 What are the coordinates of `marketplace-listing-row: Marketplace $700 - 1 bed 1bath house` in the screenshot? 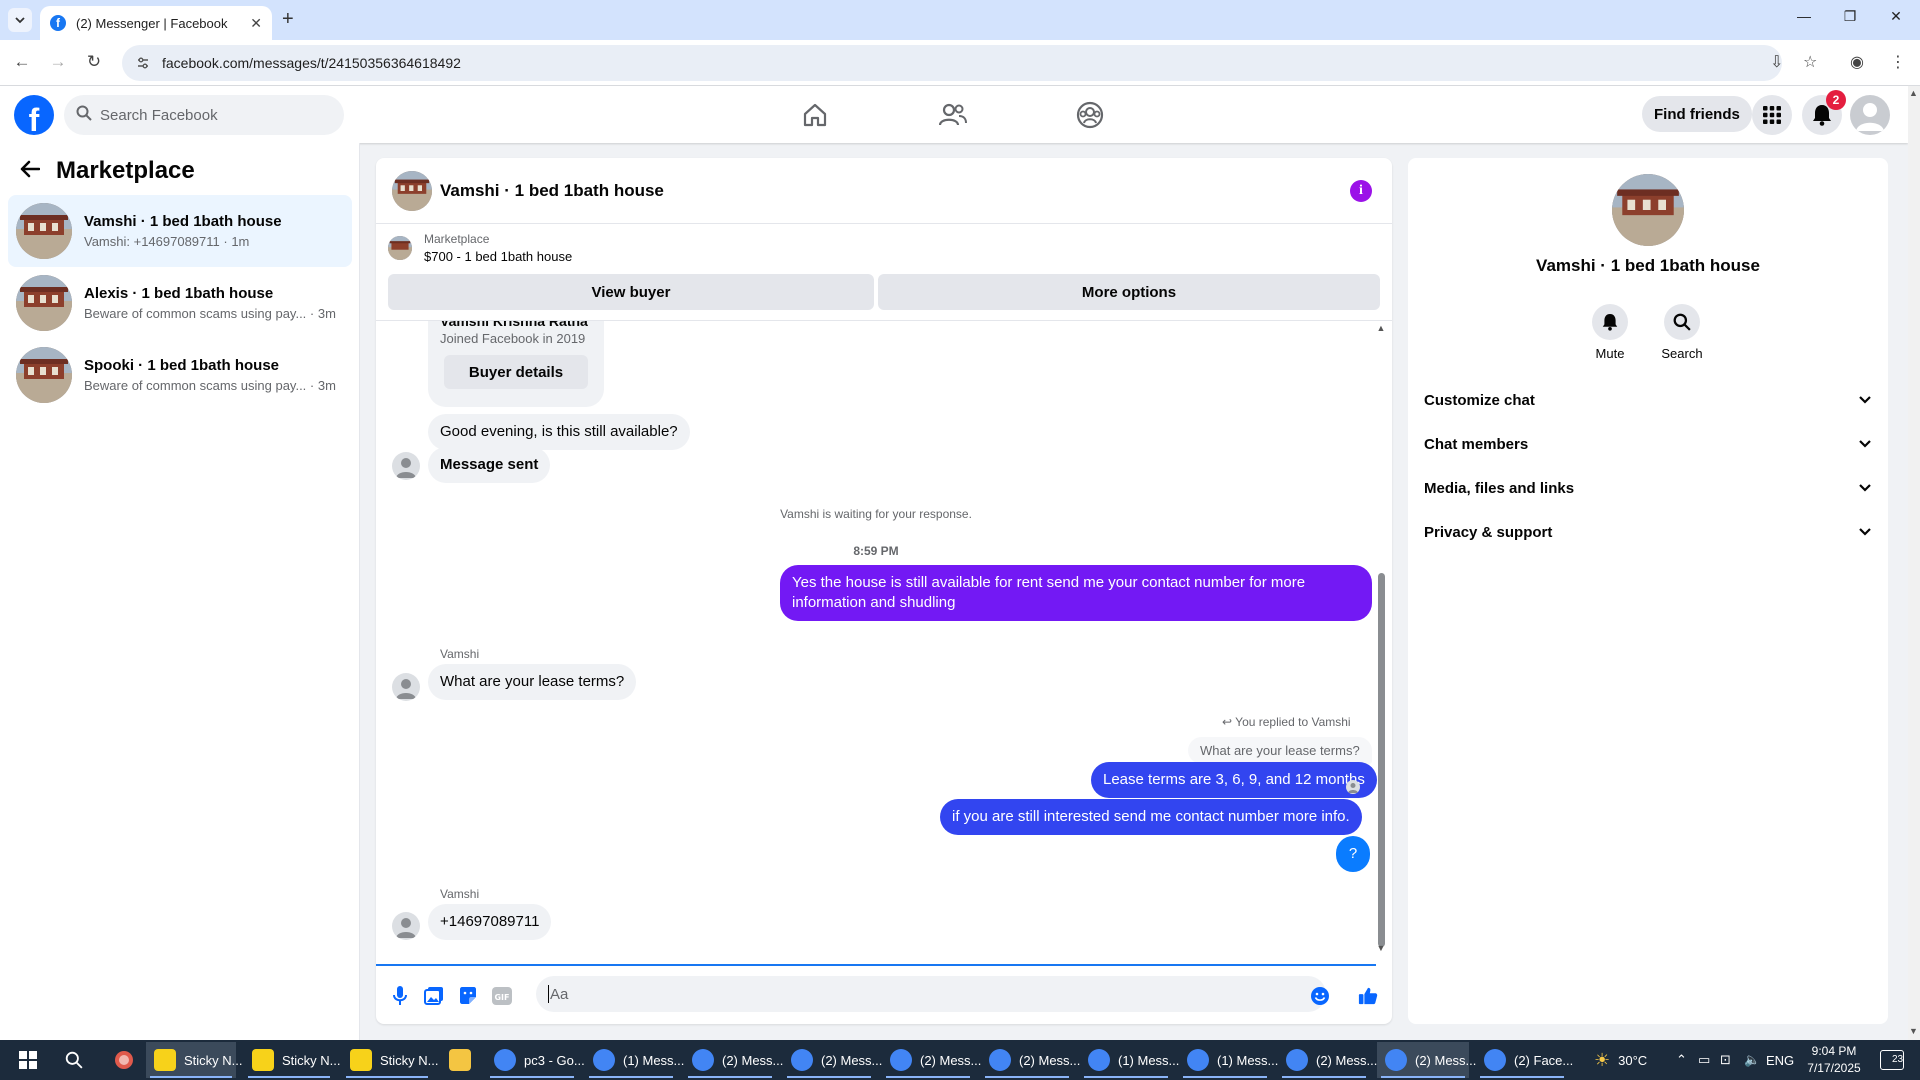 It's located at (480, 248).